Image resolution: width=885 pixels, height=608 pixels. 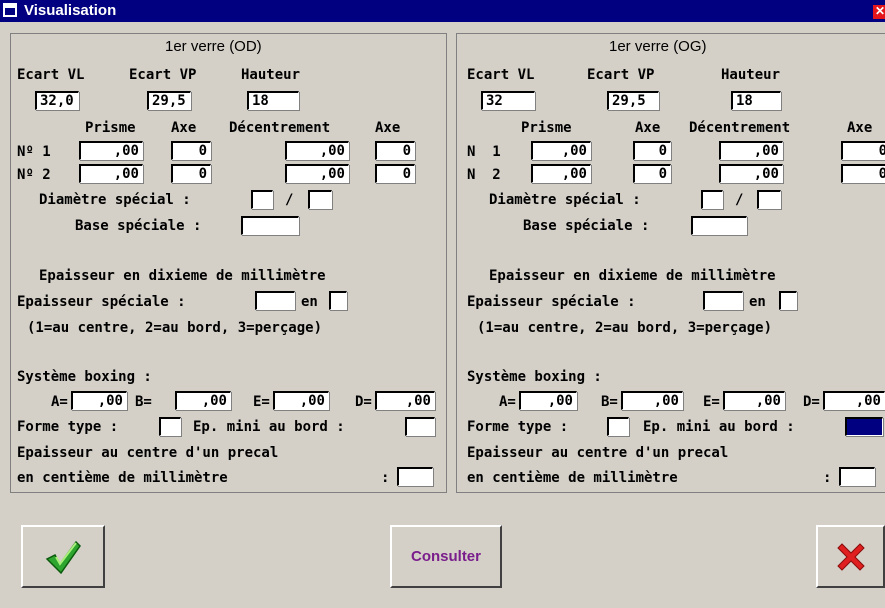 I want to click on cancel-button, so click(x=850, y=556).